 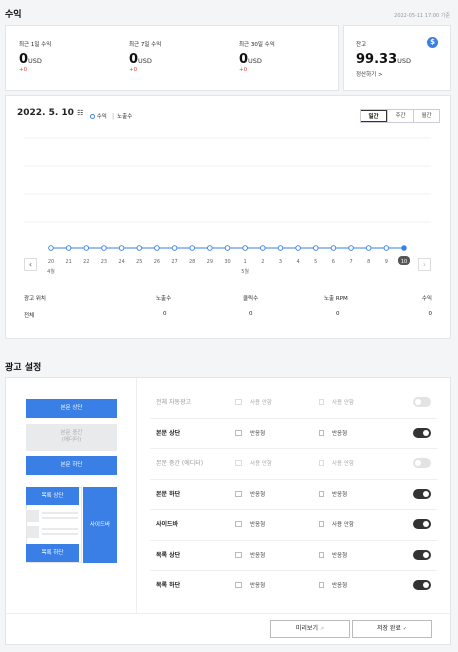 What do you see at coordinates (168, 555) in the screenshot?
I see `row-label: 목록 상단` at bounding box center [168, 555].